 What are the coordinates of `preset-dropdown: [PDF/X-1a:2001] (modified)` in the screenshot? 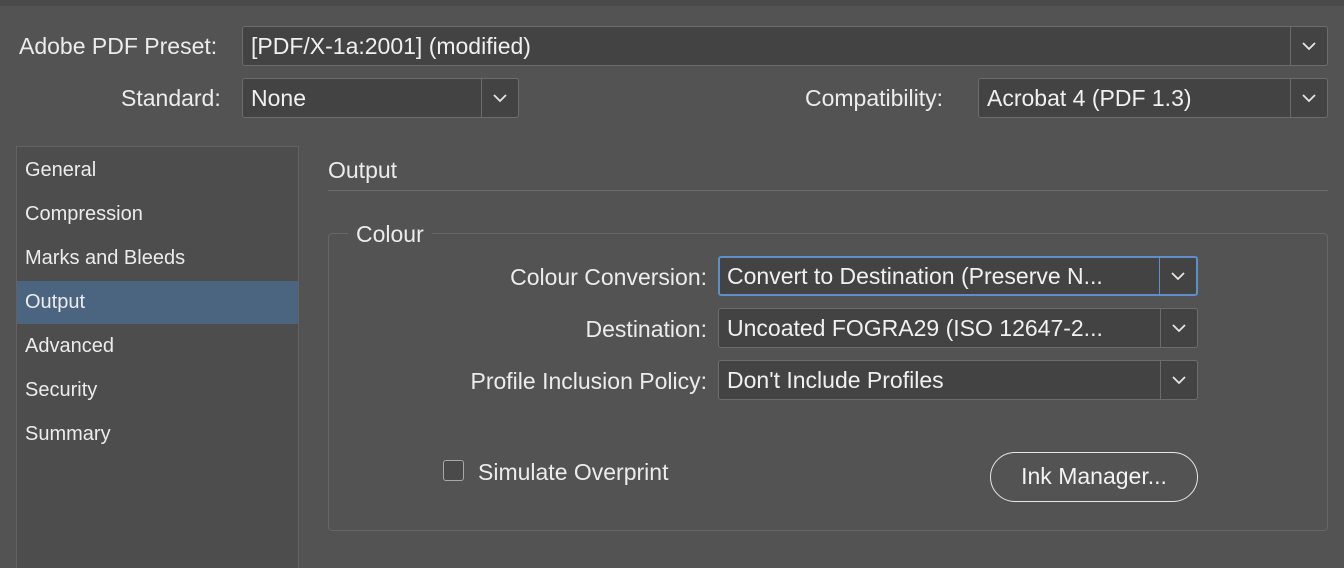 It's located at (785, 46).